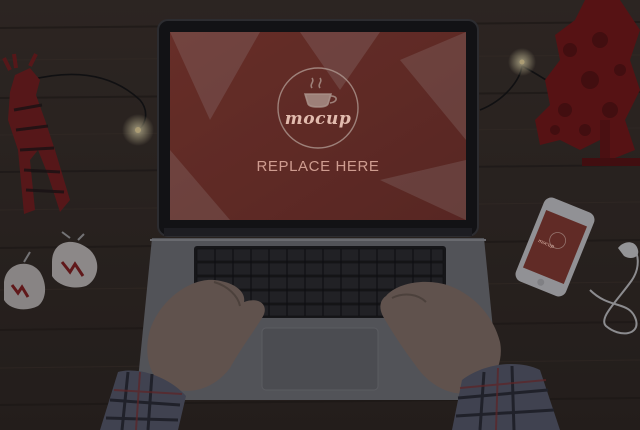 The height and width of the screenshot is (430, 640). Describe the element at coordinates (318, 166) in the screenshot. I see `screen-caption: REPLACE HERE` at that location.